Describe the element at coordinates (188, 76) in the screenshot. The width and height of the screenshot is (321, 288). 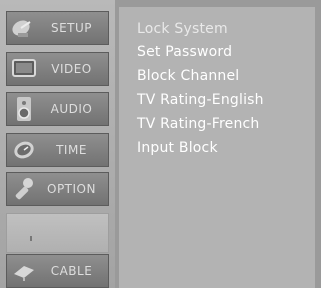
I see `submenu-item-block-channel: Block Channel` at that location.